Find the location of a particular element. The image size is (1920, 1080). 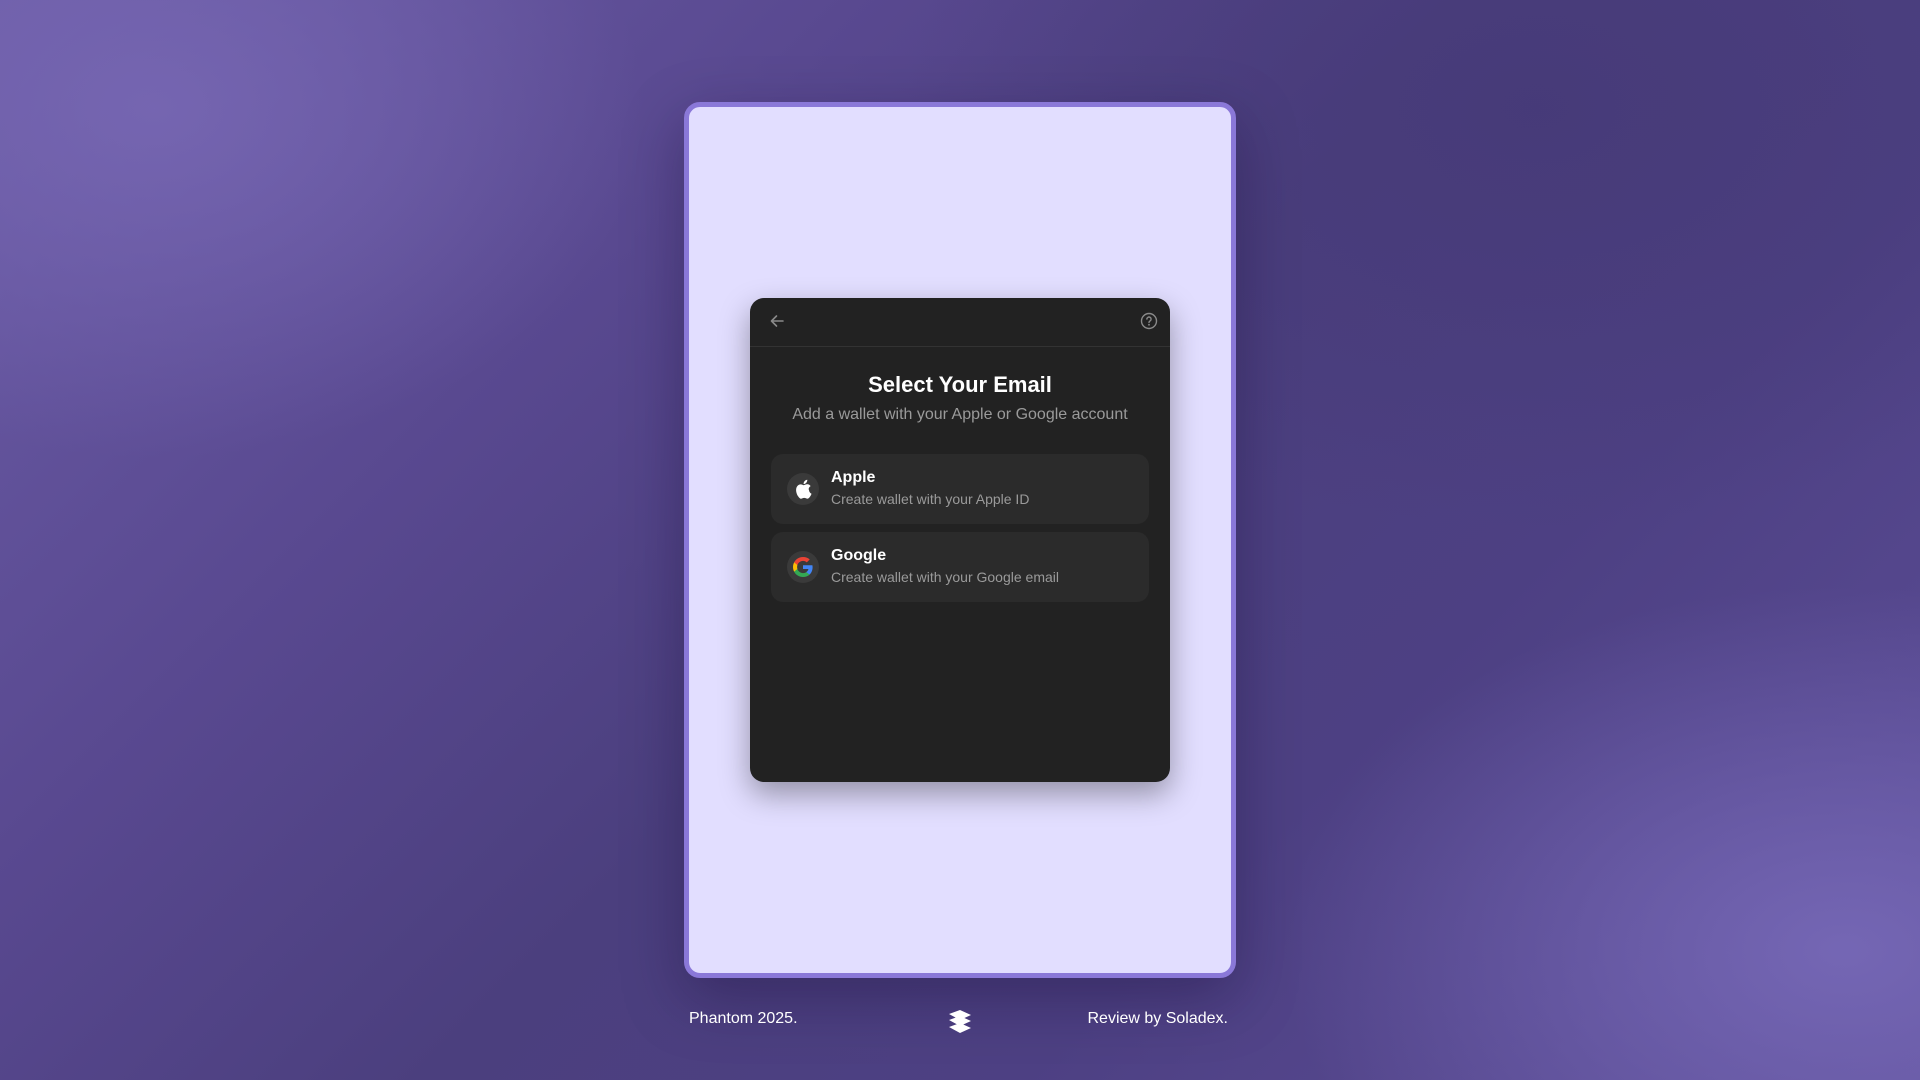

apple-option-description: Create wallet with your Apple ID is located at coordinates (930, 499).